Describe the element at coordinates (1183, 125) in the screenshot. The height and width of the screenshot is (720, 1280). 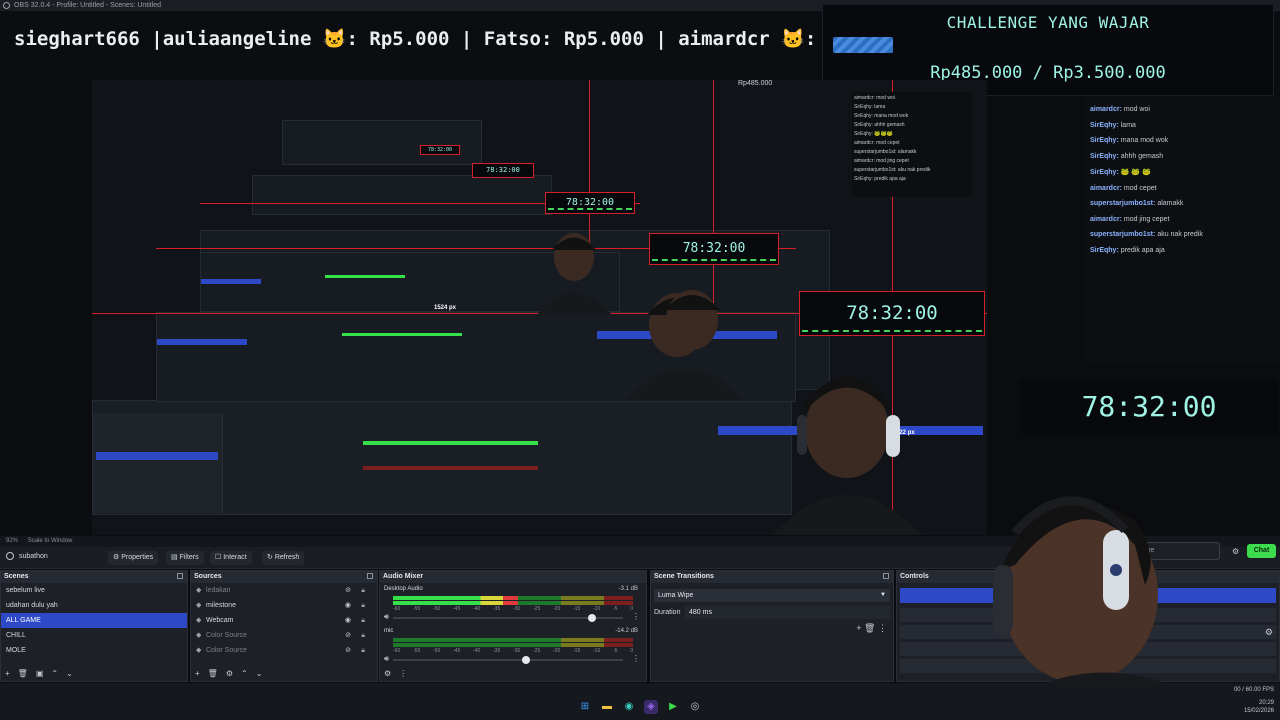
I see `chat-message: SirEqhy: lama` at that location.